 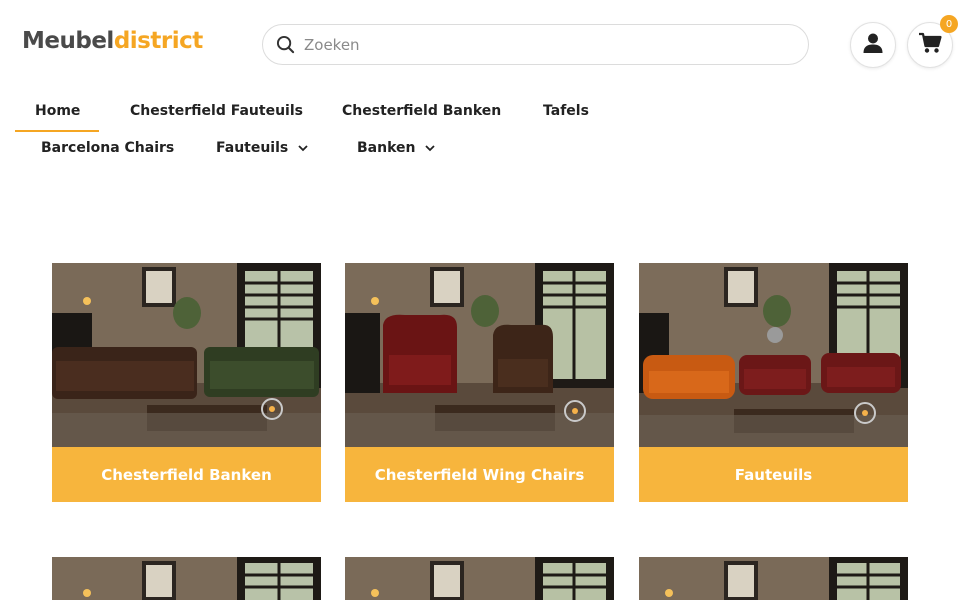 What do you see at coordinates (68, 41) in the screenshot?
I see `logo-text-meubel: Meubel` at bounding box center [68, 41].